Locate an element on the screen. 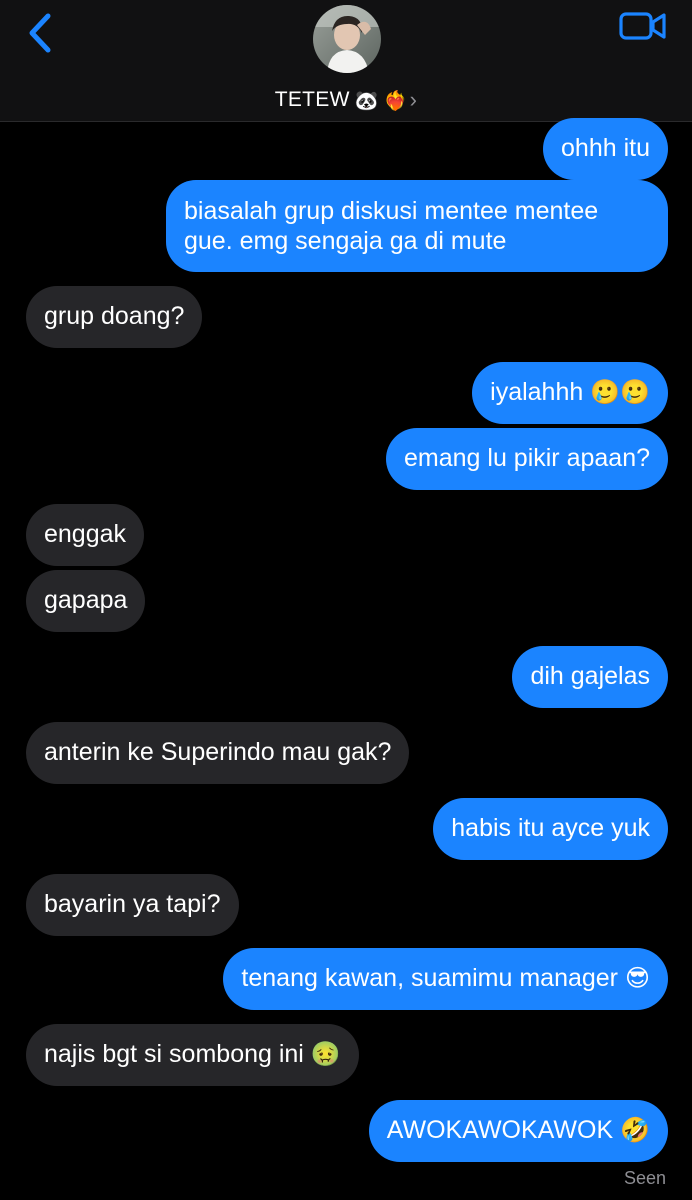  message-bubble-outgoing: tenang kawan, suamimu manager 😎 is located at coordinates (445, 979).